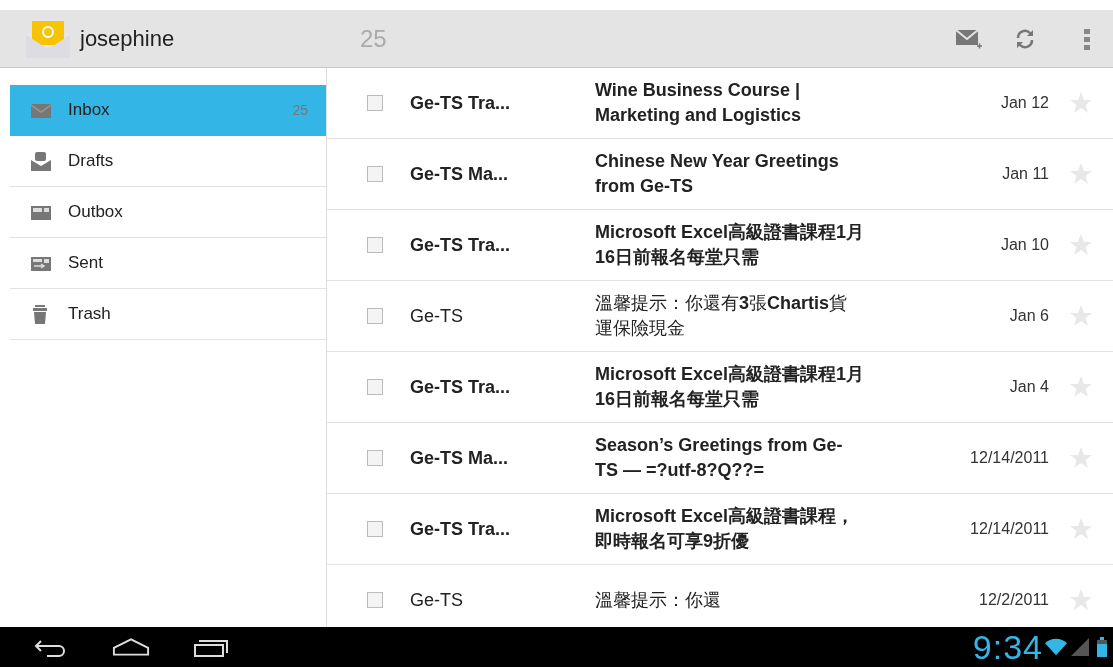  Describe the element at coordinates (131, 647) in the screenshot. I see `home-icon` at that location.